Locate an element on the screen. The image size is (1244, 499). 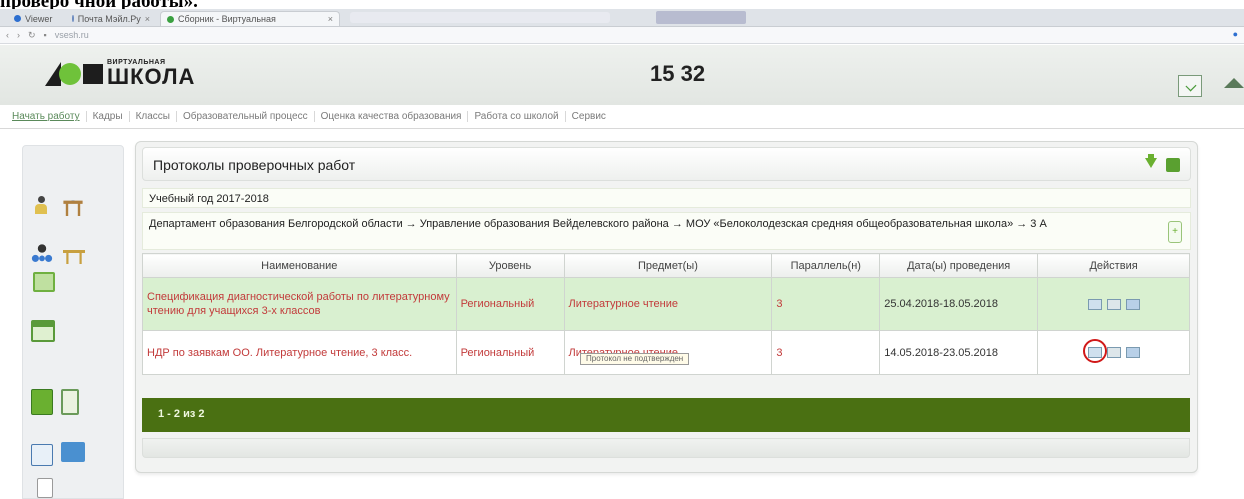
browser-tab-active: Сборник - Виртуальная × is located at coordinates (250, 18).